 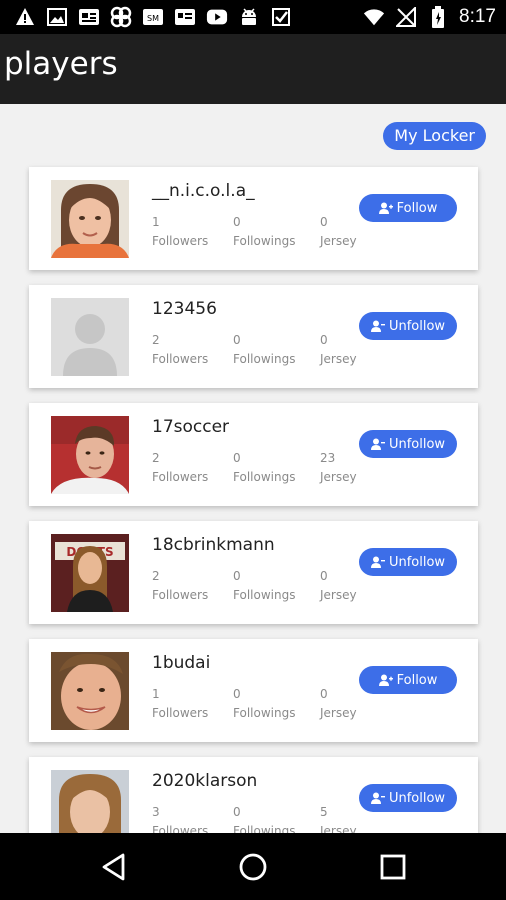 What do you see at coordinates (184, 309) in the screenshot?
I see `player-username: 123456` at bounding box center [184, 309].